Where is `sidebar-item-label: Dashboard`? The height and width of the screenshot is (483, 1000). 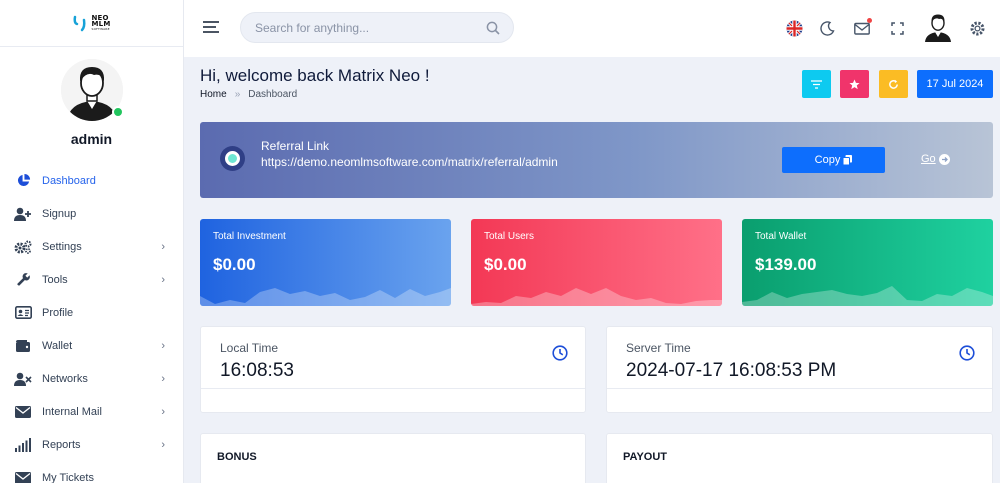 sidebar-item-label: Dashboard is located at coordinates (69, 180).